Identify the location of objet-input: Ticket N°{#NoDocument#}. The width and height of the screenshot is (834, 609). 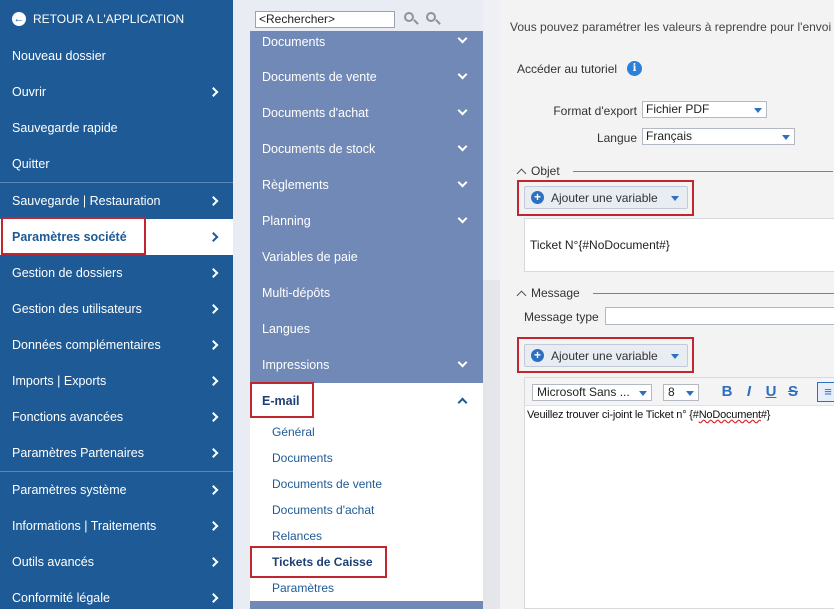
(679, 245).